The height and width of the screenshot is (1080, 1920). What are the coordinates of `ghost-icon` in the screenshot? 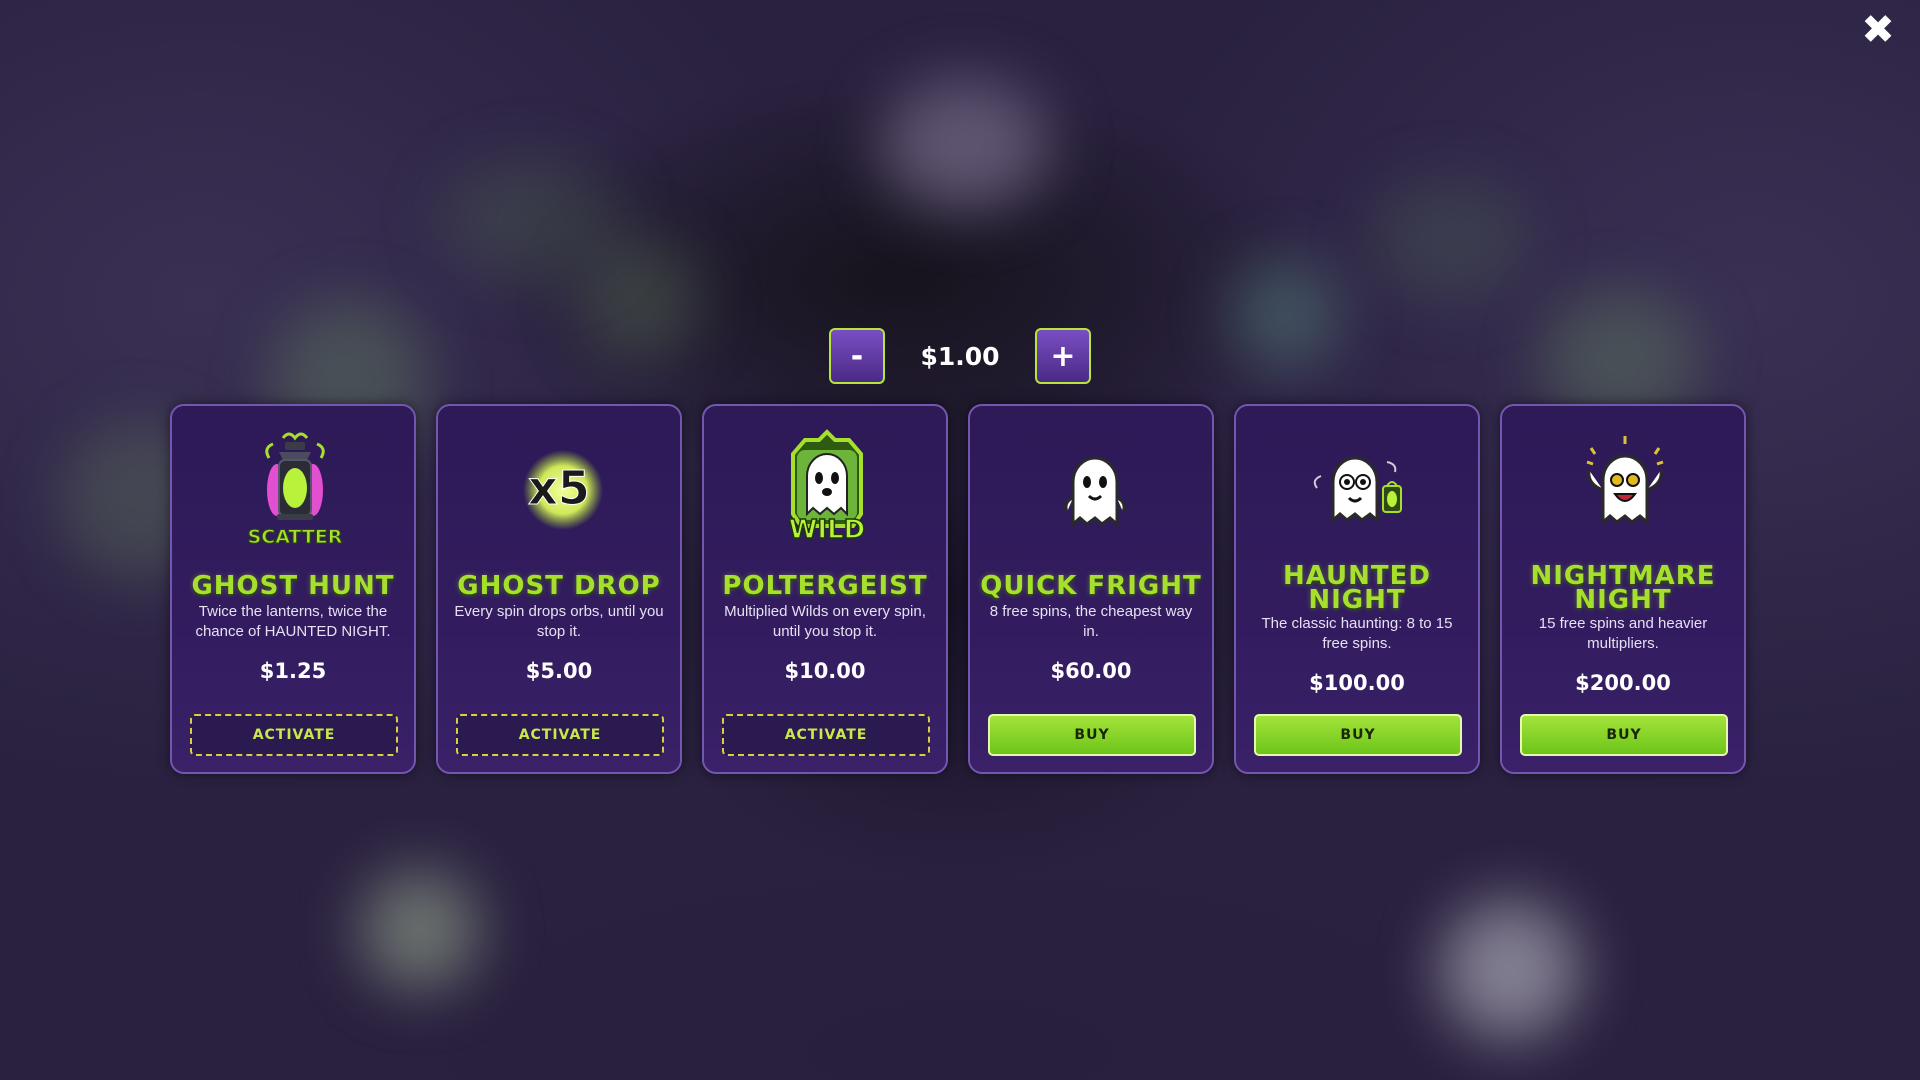 It's located at (1095, 492).